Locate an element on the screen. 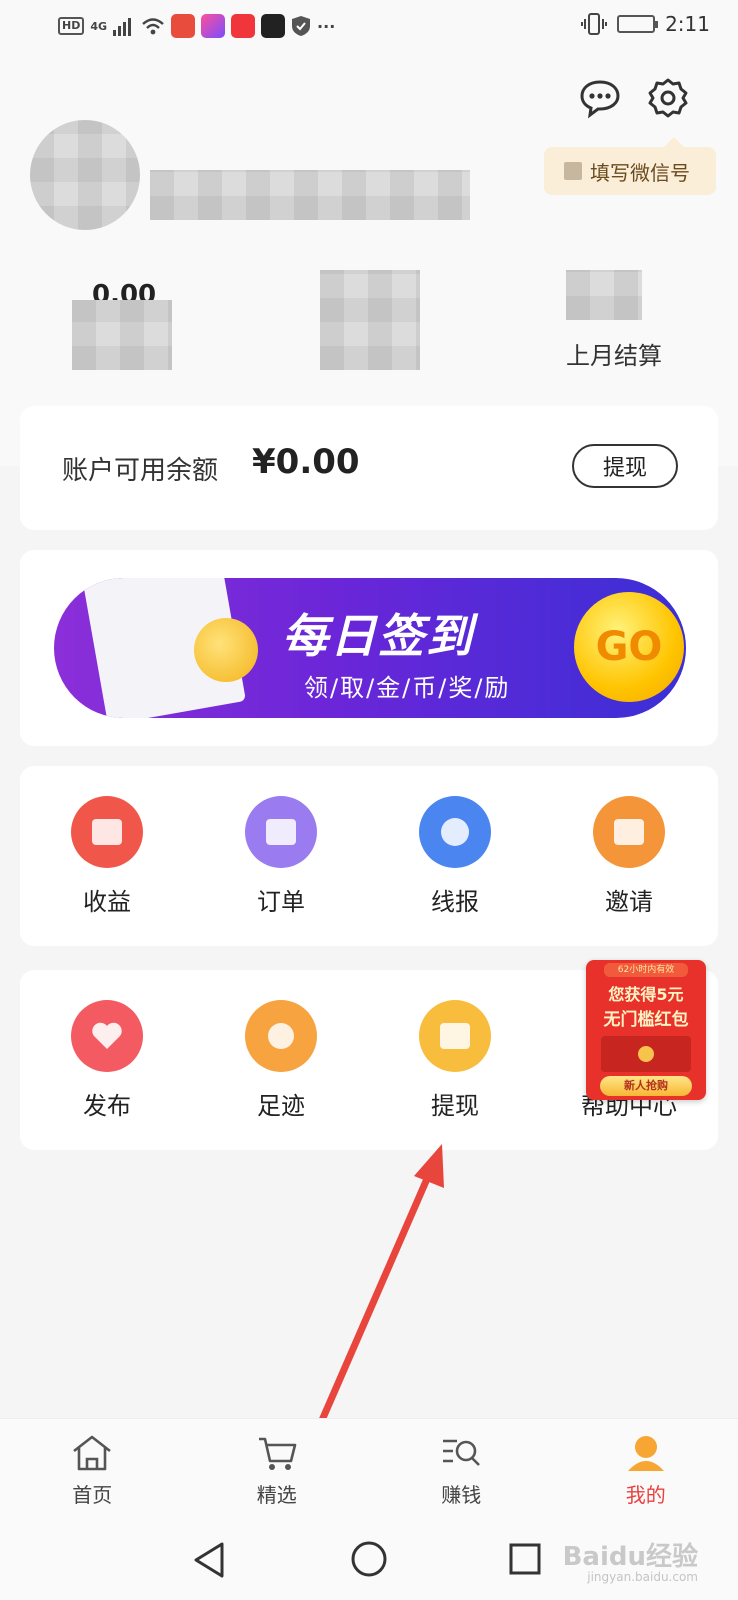  wallet-icon is located at coordinates (455, 1036).